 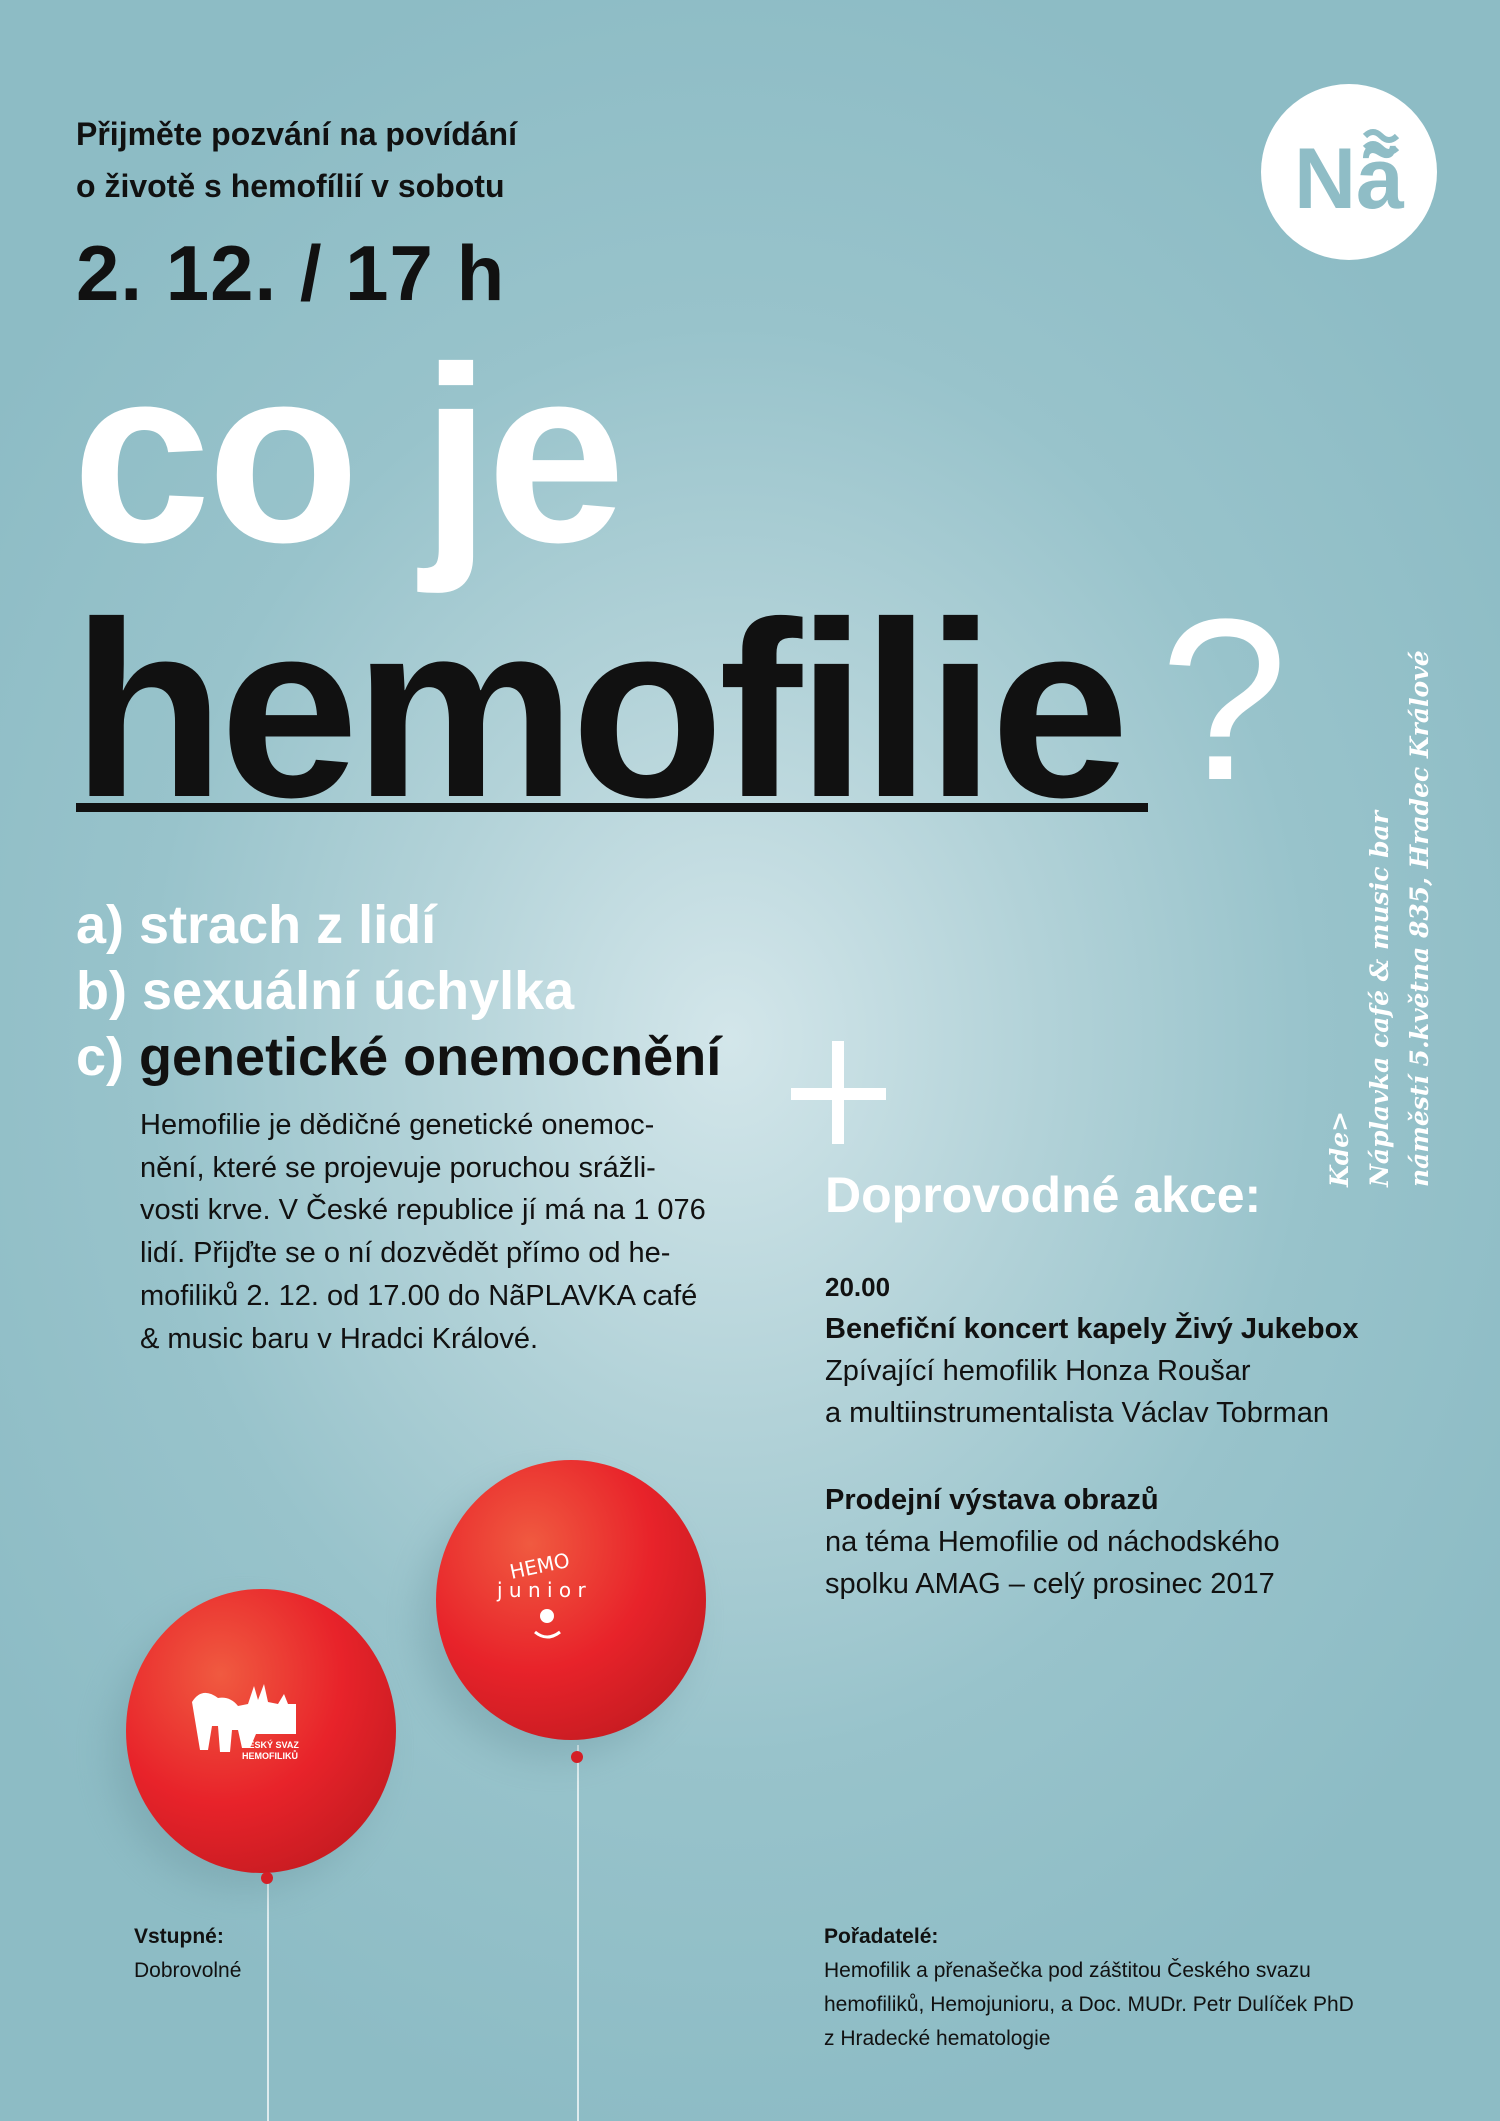 I want to click on option-a: a) strach z lidí, so click(x=256, y=925).